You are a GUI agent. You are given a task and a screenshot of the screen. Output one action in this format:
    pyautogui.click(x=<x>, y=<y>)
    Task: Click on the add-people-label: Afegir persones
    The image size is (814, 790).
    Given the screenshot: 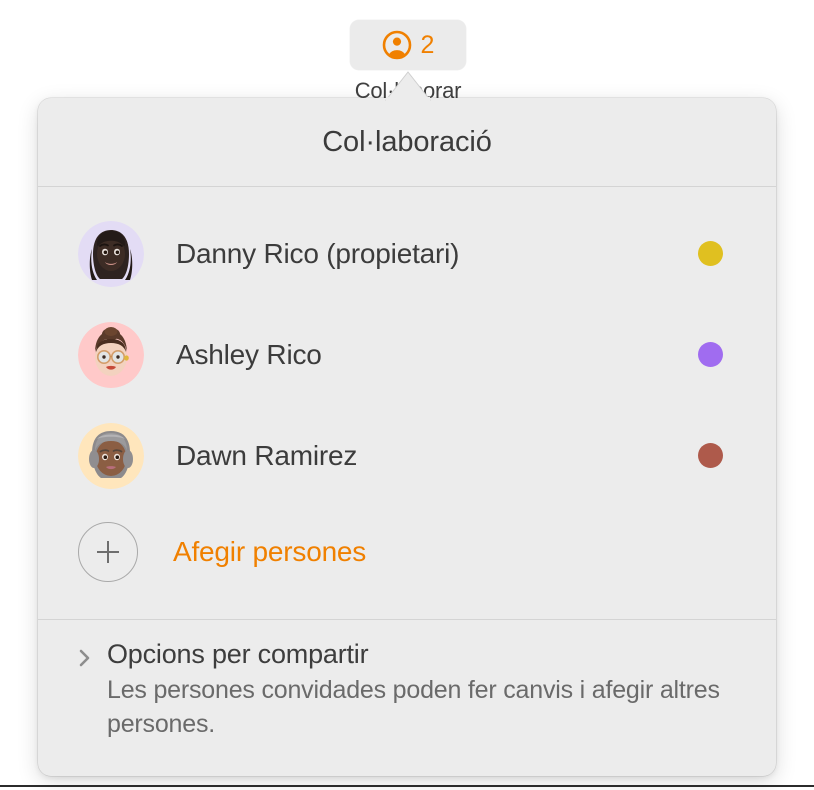 What is the action you would take?
    pyautogui.click(x=270, y=551)
    